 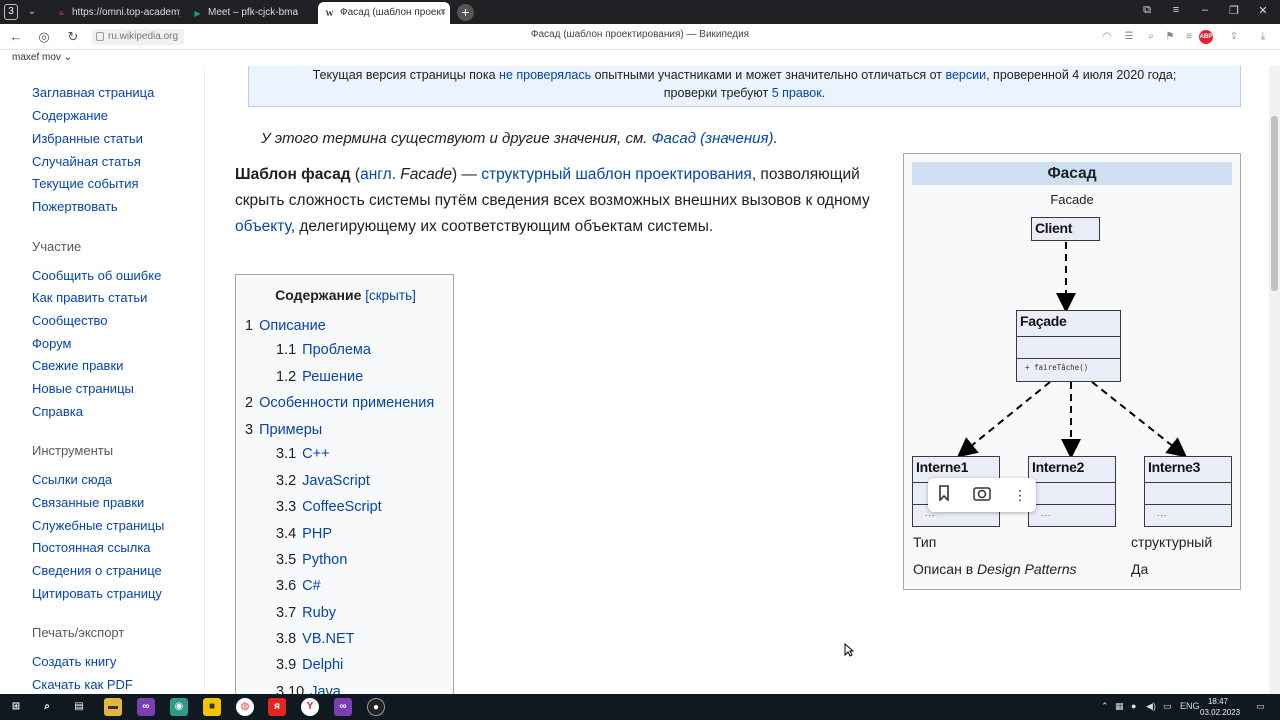 I want to click on toc-item: 1.2 Решение, so click(x=319, y=377).